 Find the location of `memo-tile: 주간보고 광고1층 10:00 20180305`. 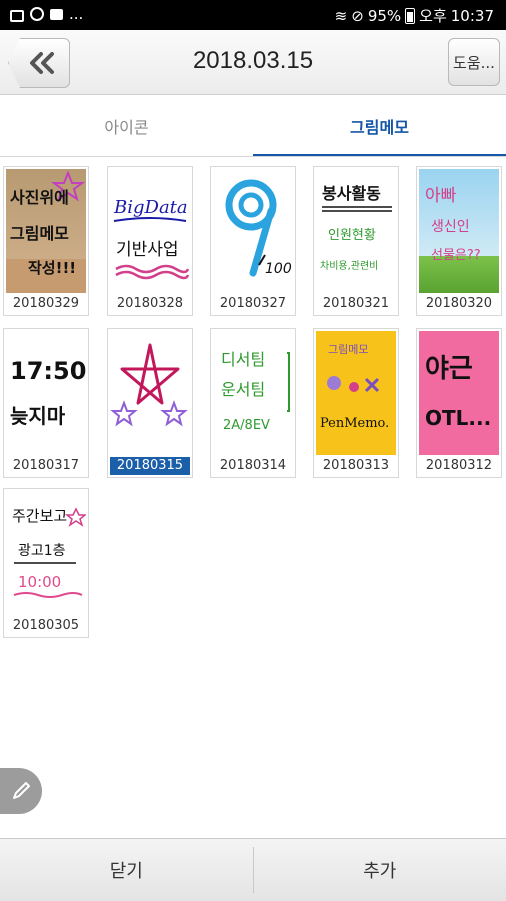

memo-tile: 주간보고 광고1층 10:00 20180305 is located at coordinates (46, 563).